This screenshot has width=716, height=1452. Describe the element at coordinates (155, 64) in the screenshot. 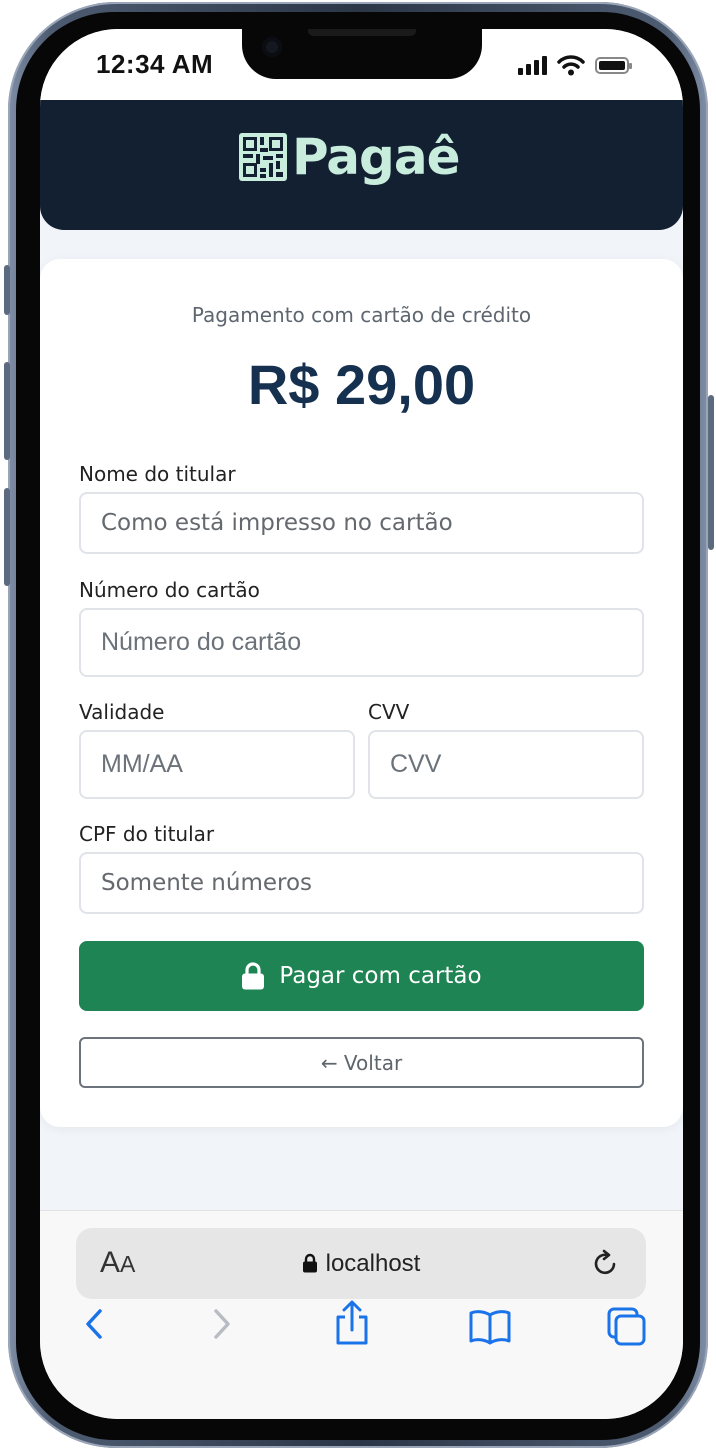

I see `status-time: 12:34 AM` at that location.